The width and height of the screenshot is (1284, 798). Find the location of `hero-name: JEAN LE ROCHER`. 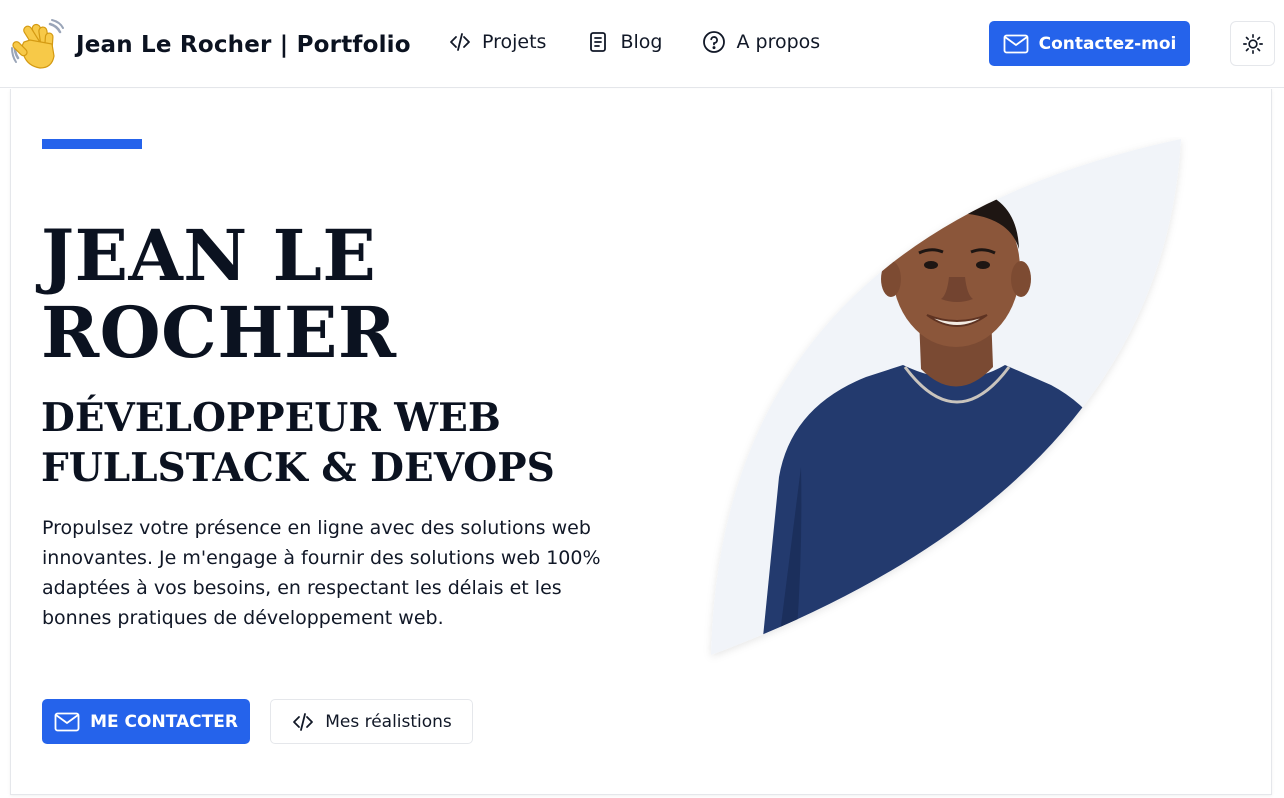

hero-name: JEAN LE ROCHER is located at coordinates (219, 294).